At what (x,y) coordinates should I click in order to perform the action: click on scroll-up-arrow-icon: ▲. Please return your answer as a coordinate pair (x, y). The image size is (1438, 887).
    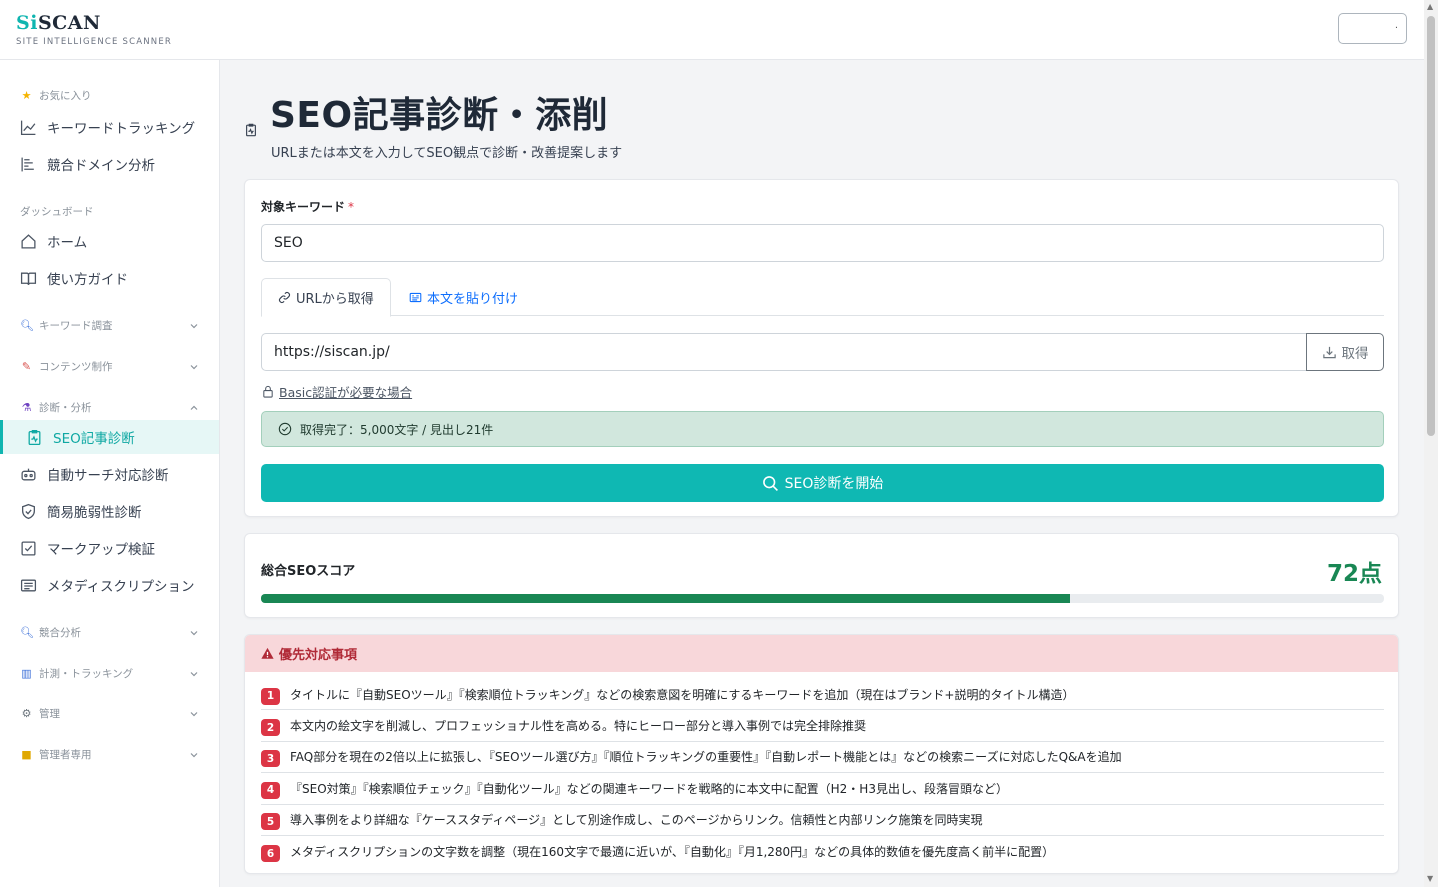
    Looking at the image, I should click on (1430, 6).